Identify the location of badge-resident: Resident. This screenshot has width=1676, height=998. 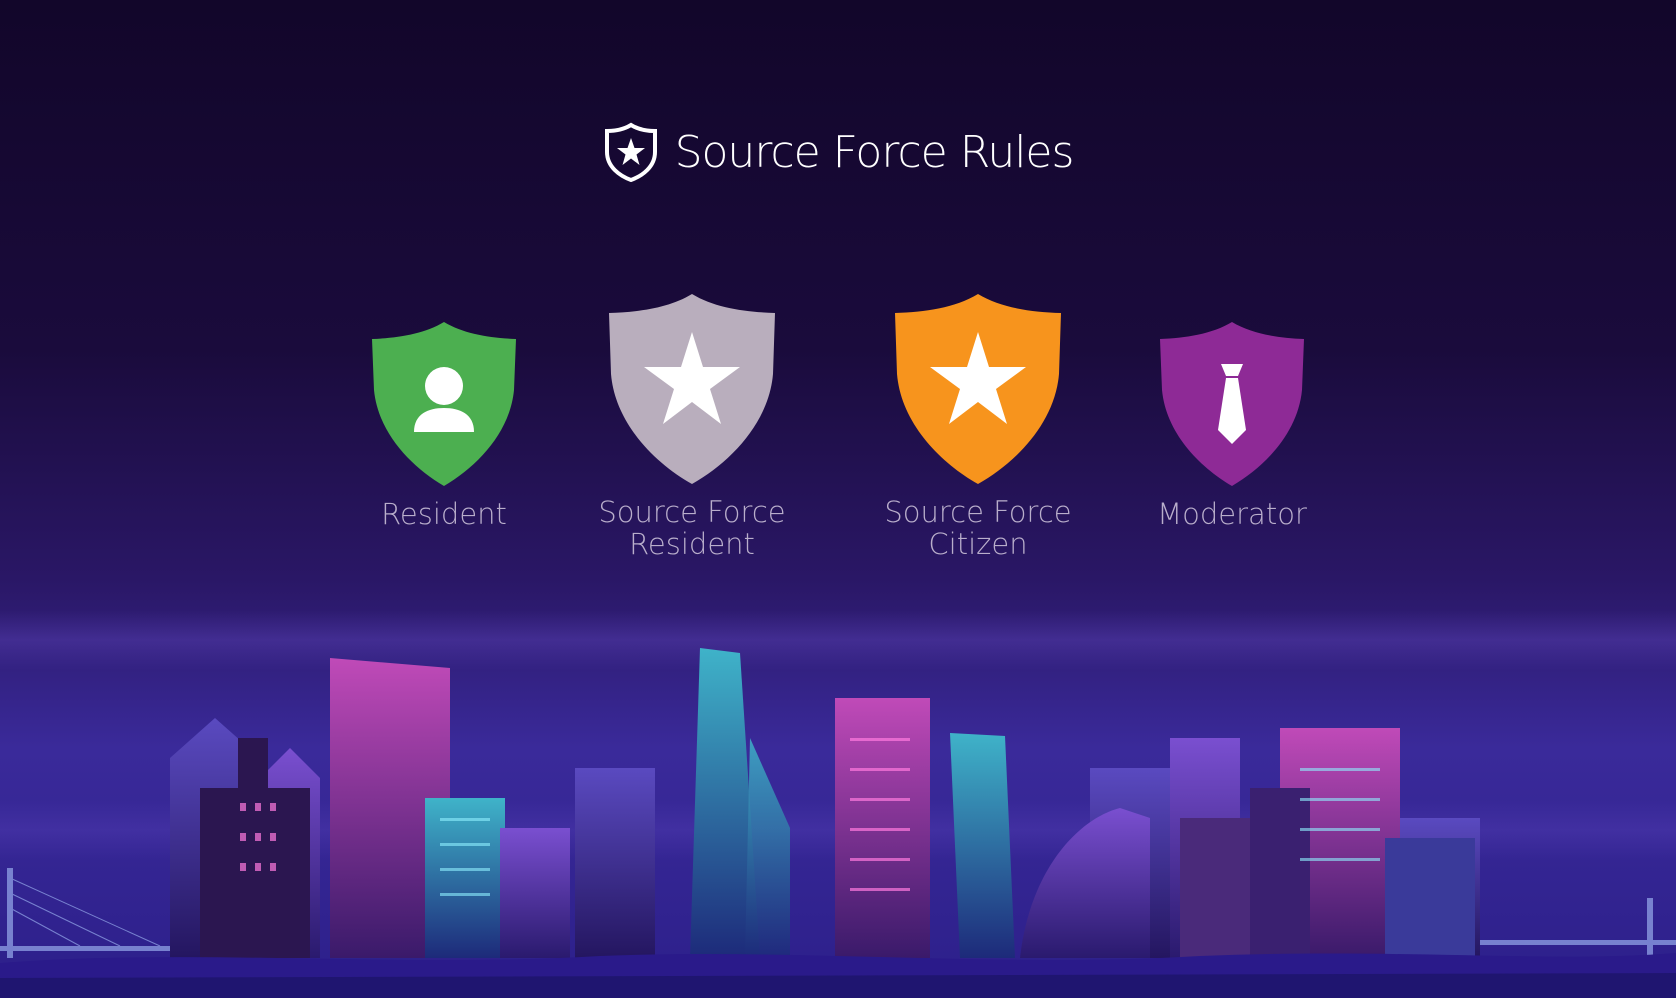
(444, 425).